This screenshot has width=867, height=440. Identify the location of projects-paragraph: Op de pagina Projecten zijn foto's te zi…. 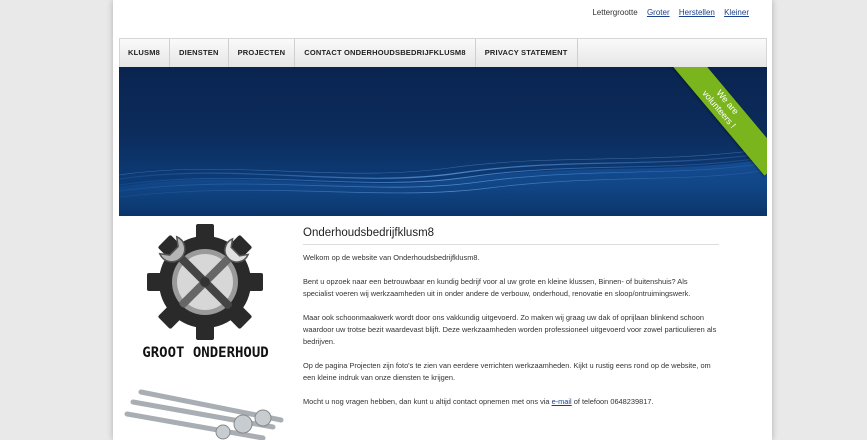
(507, 371).